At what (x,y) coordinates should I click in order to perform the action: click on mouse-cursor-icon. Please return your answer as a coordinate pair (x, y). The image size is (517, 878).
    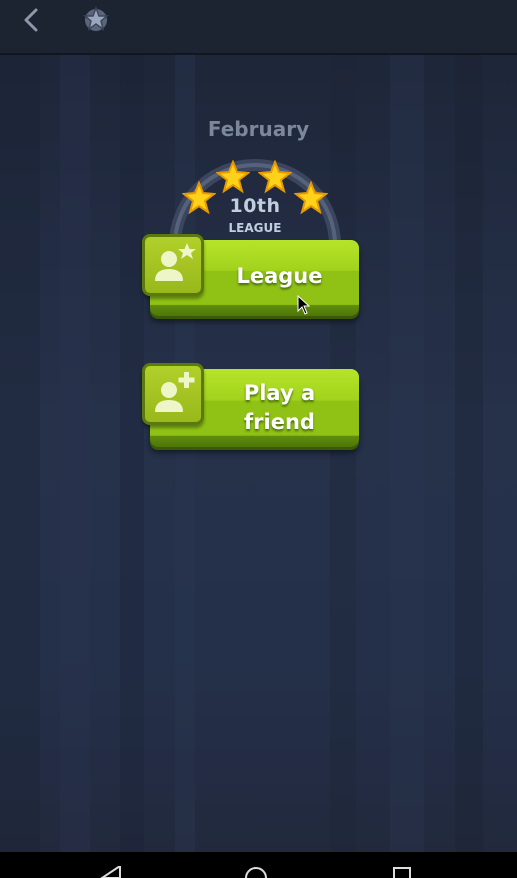
    Looking at the image, I should click on (304, 305).